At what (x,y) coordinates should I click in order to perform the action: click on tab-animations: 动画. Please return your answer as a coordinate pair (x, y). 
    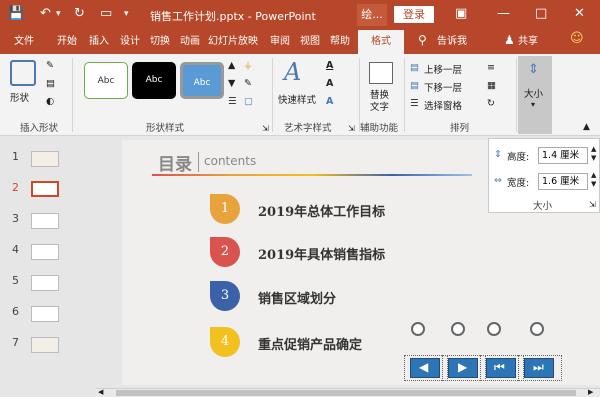
    Looking at the image, I should click on (190, 42).